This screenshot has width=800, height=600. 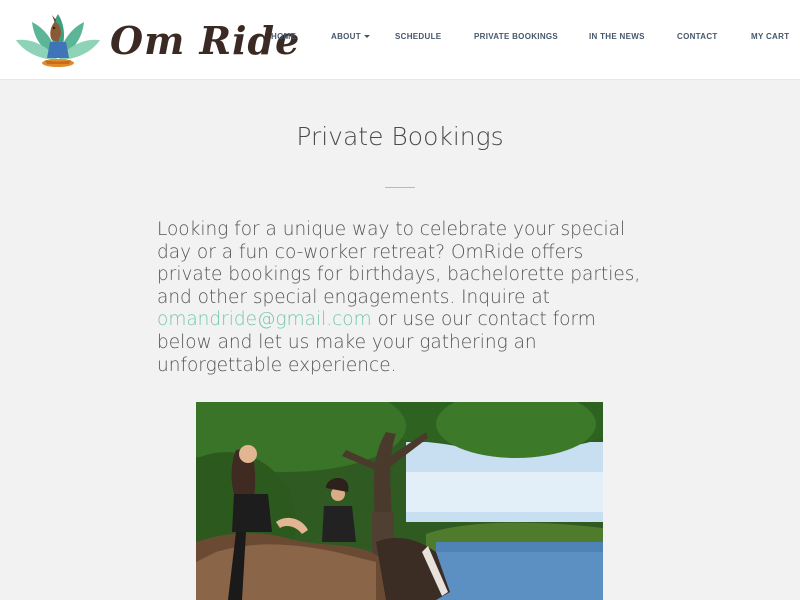 I want to click on nav-in-the-news: IN THE NEWS, so click(x=617, y=36).